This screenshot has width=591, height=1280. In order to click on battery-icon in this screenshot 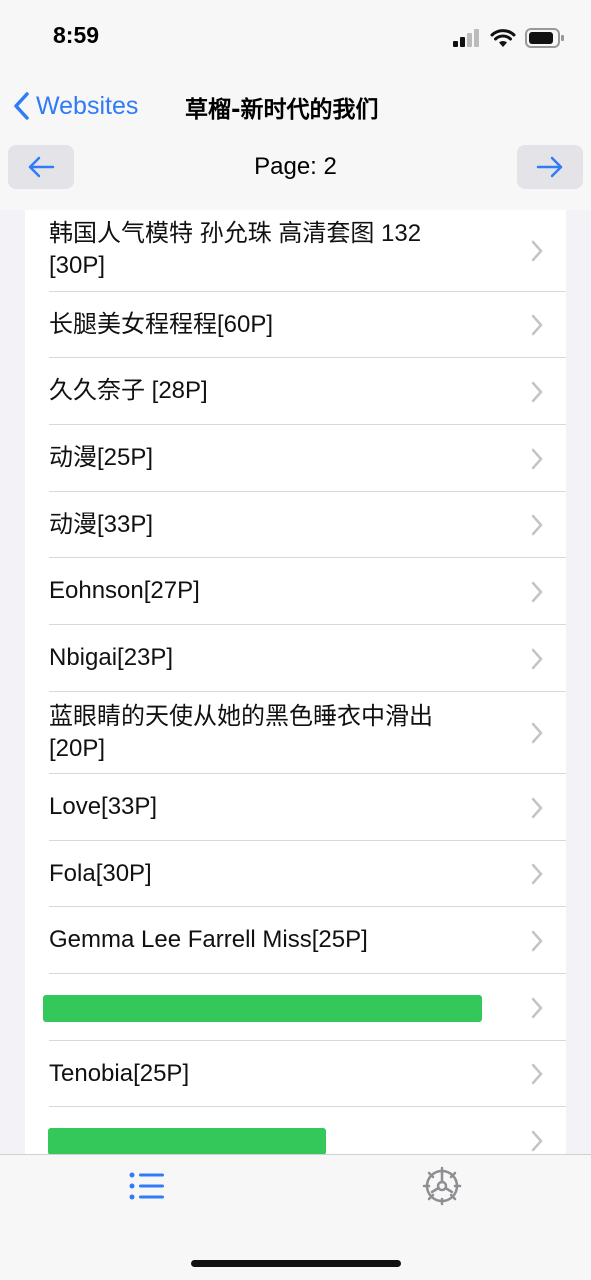, I will do `click(544, 38)`.